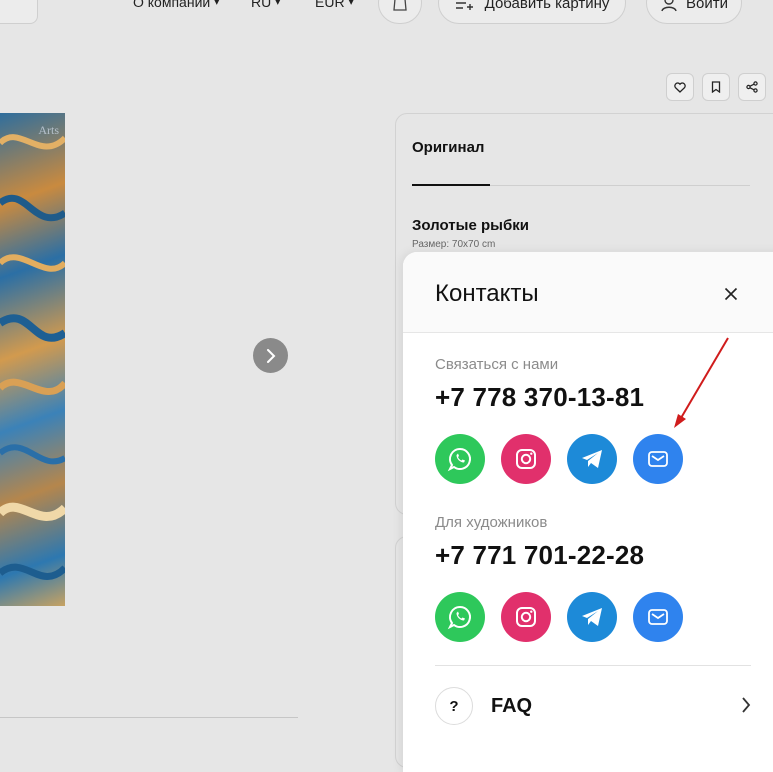  I want to click on close-icon, so click(731, 294).